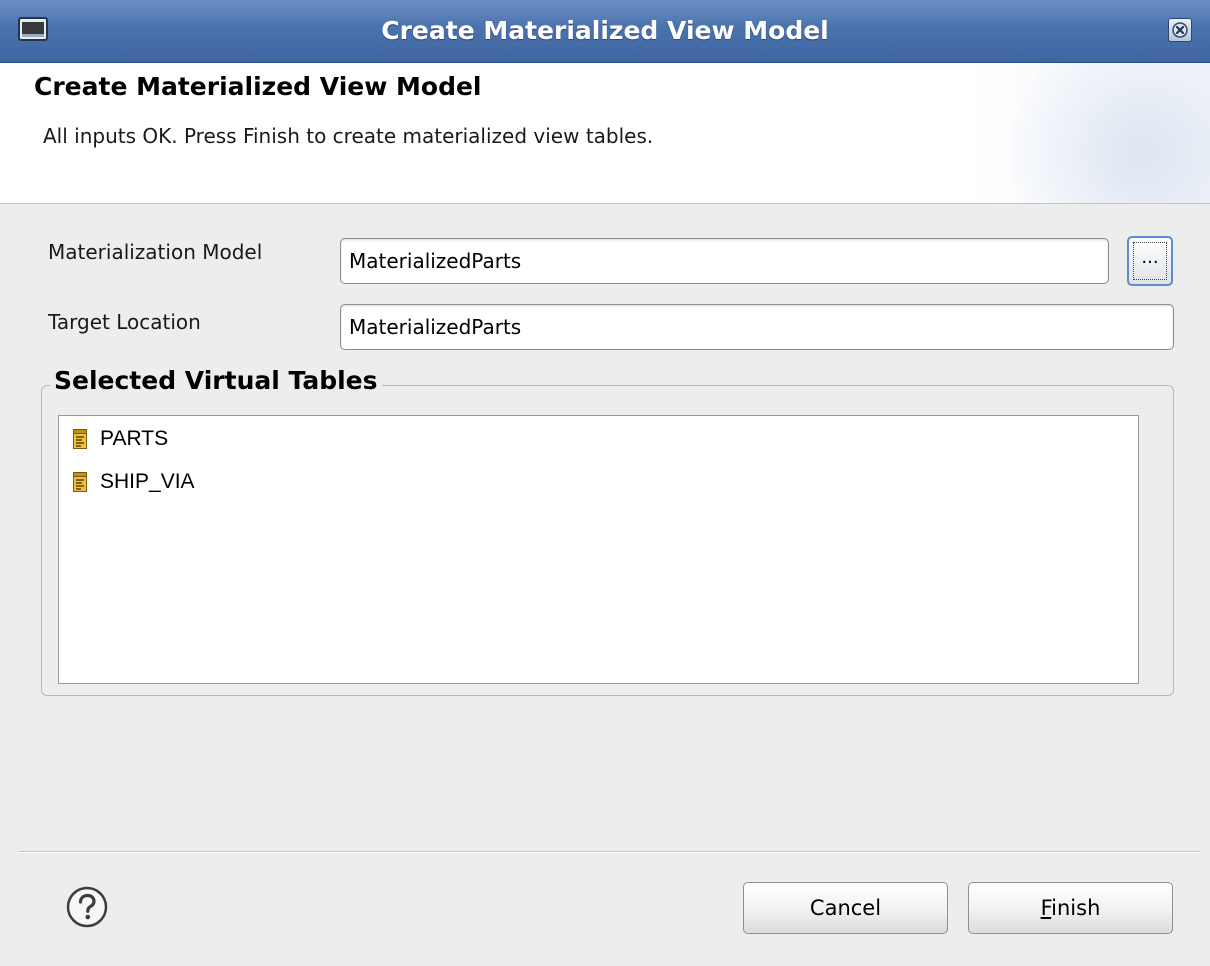 The width and height of the screenshot is (1210, 966). What do you see at coordinates (845, 908) in the screenshot?
I see `cancel-button: Cancel` at bounding box center [845, 908].